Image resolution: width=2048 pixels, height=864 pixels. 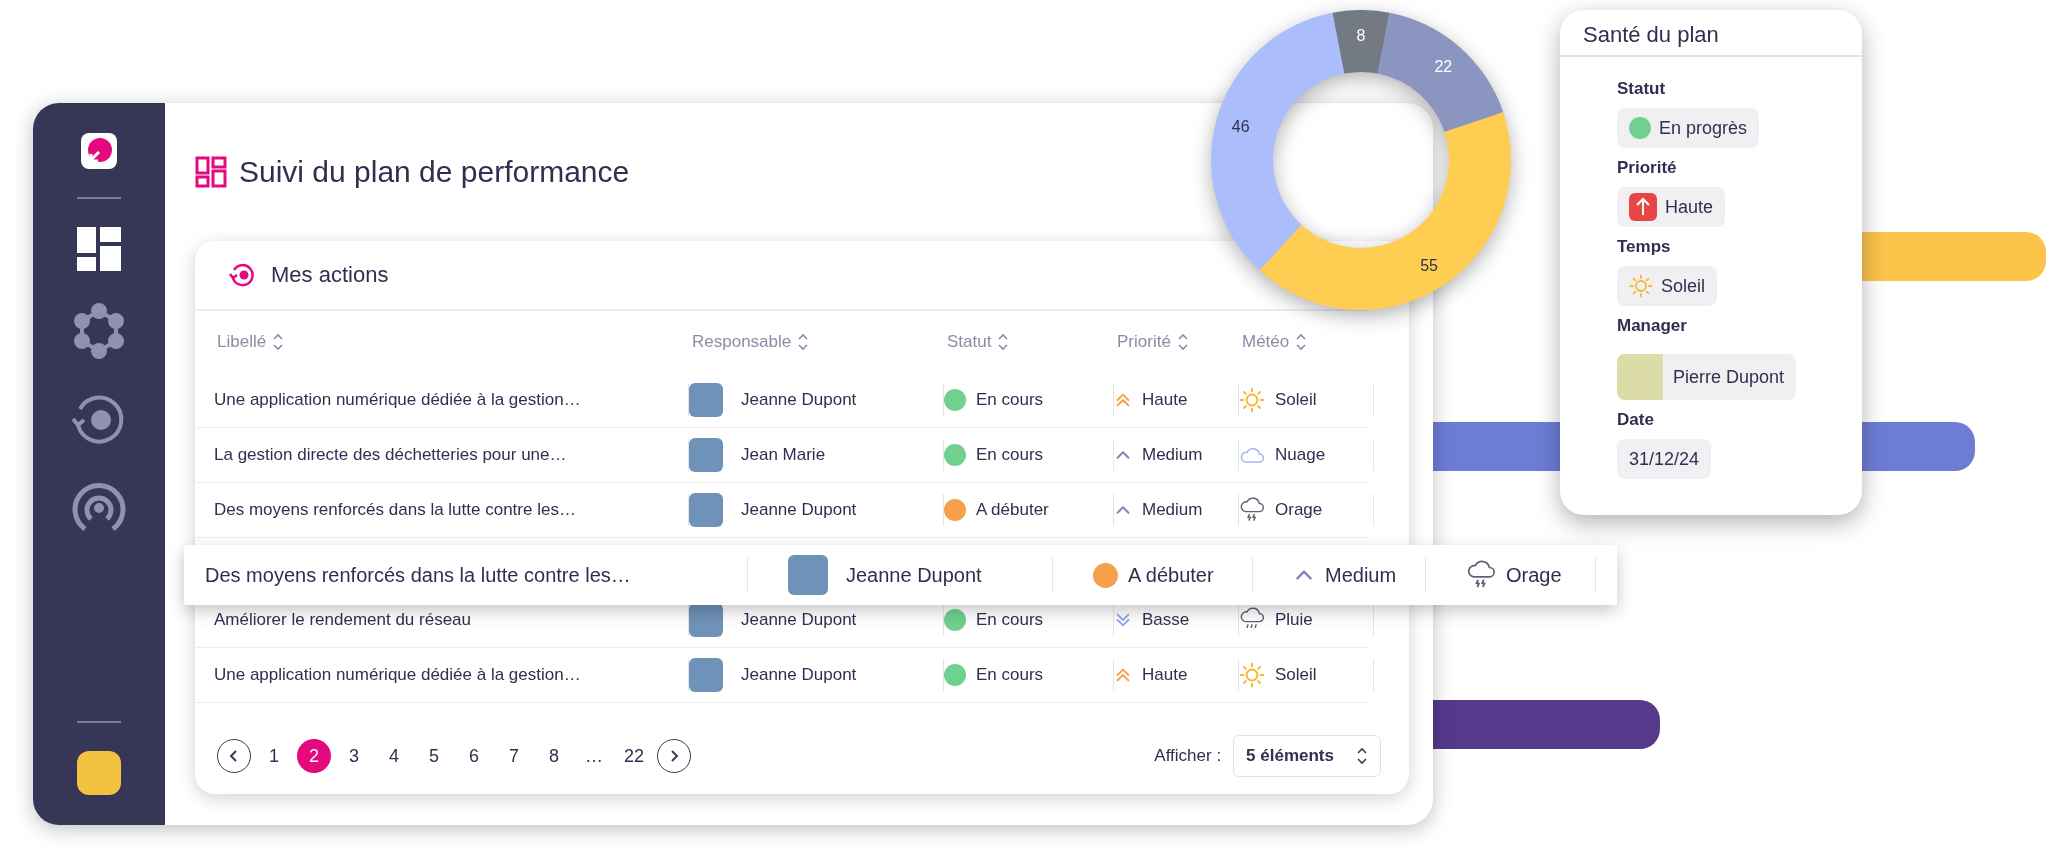 I want to click on priority-value: Haute, so click(x=1671, y=207).